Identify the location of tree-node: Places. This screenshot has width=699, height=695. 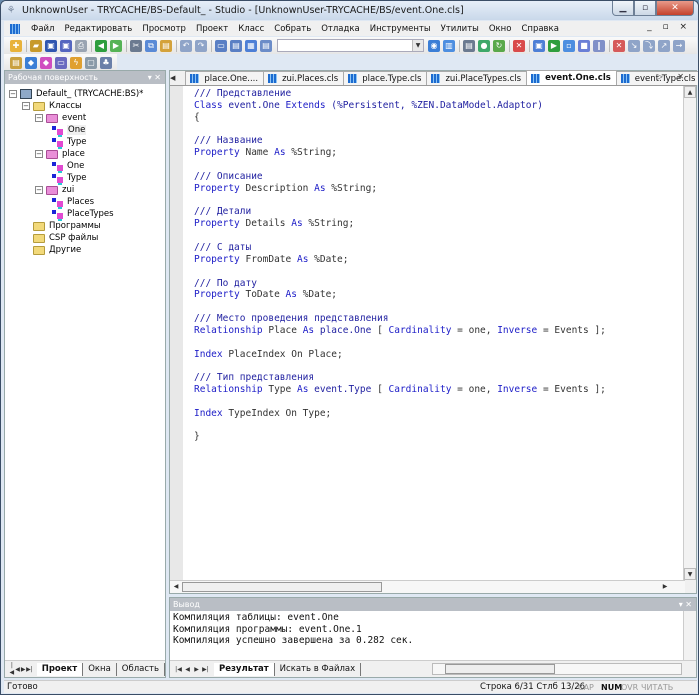
(87, 202).